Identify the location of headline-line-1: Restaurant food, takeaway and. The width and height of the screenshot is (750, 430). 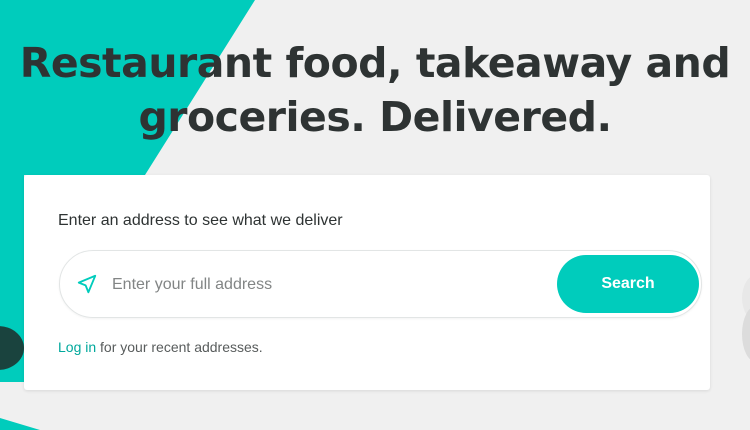
(375, 63).